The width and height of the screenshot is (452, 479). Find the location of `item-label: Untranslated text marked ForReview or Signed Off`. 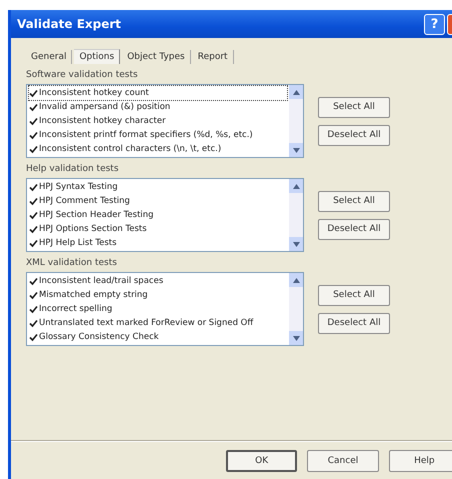

item-label: Untranslated text marked ForReview or Signed Off is located at coordinates (146, 323).